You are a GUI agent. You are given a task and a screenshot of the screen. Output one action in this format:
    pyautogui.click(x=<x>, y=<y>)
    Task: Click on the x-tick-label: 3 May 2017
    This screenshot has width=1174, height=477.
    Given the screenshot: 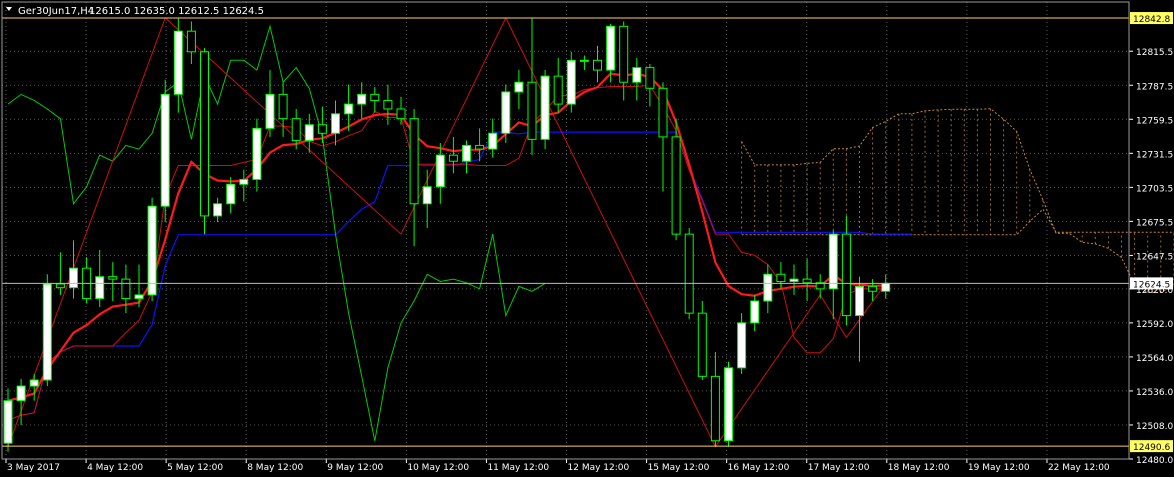 What is the action you would take?
    pyautogui.click(x=33, y=468)
    